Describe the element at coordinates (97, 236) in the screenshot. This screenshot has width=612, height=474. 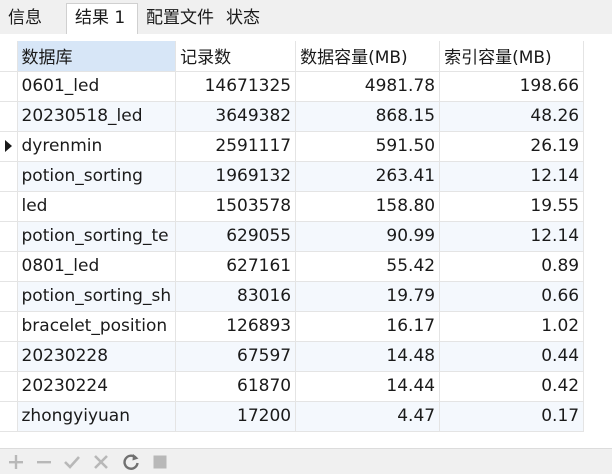
I see `cell-database: potion_sorting_te` at that location.